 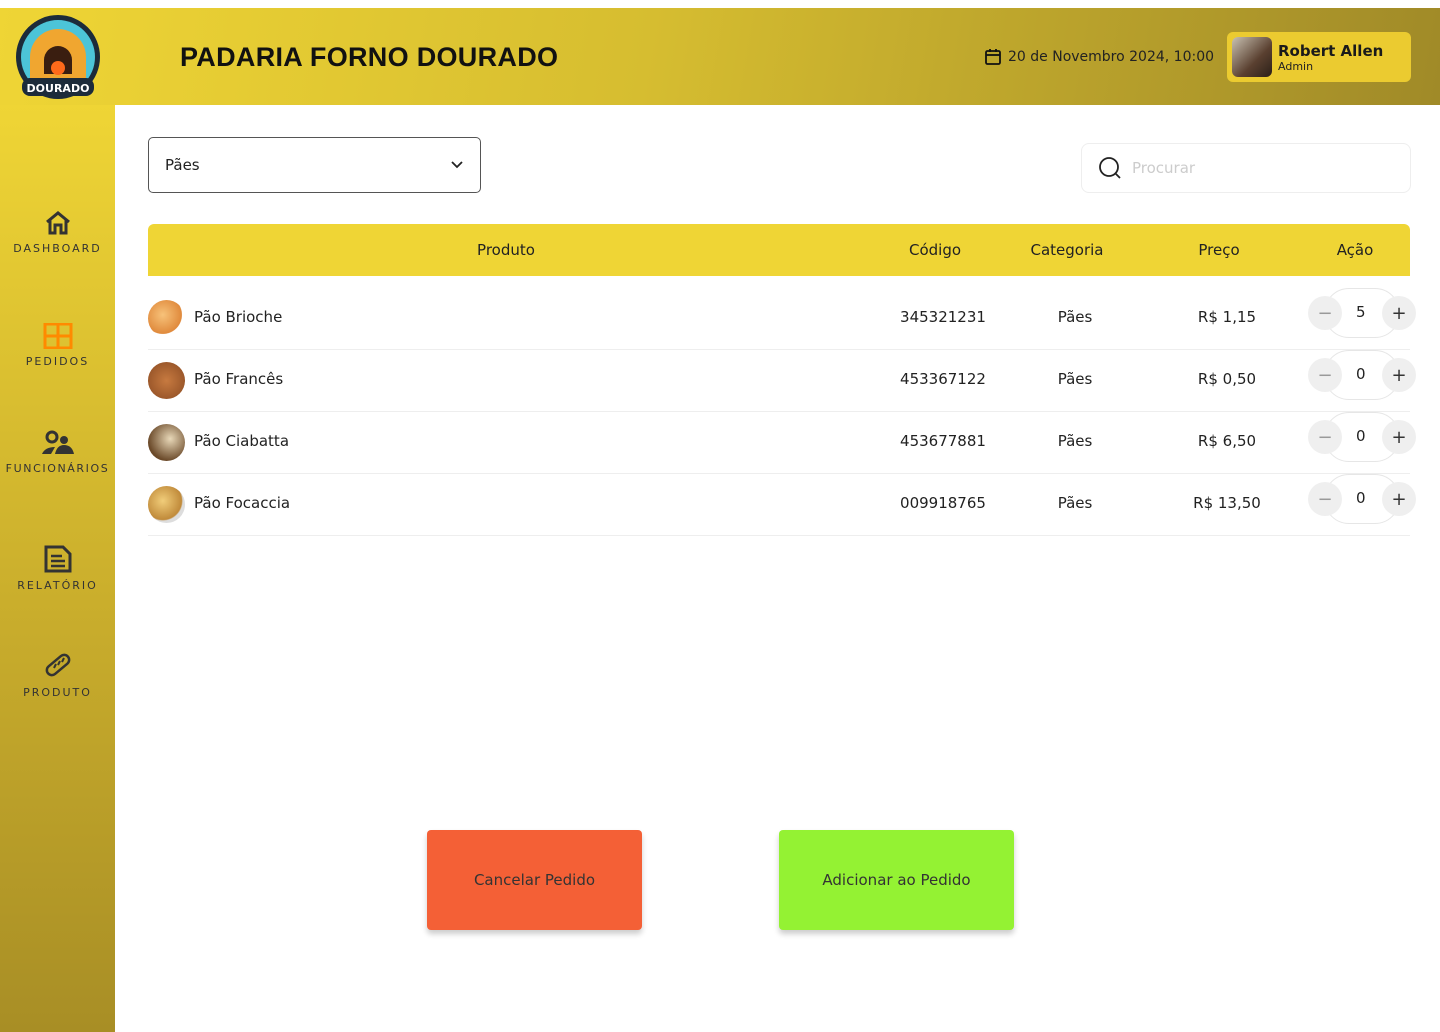 What do you see at coordinates (57, 585) in the screenshot?
I see `sidebar-item-label: RELATÓRIO` at bounding box center [57, 585].